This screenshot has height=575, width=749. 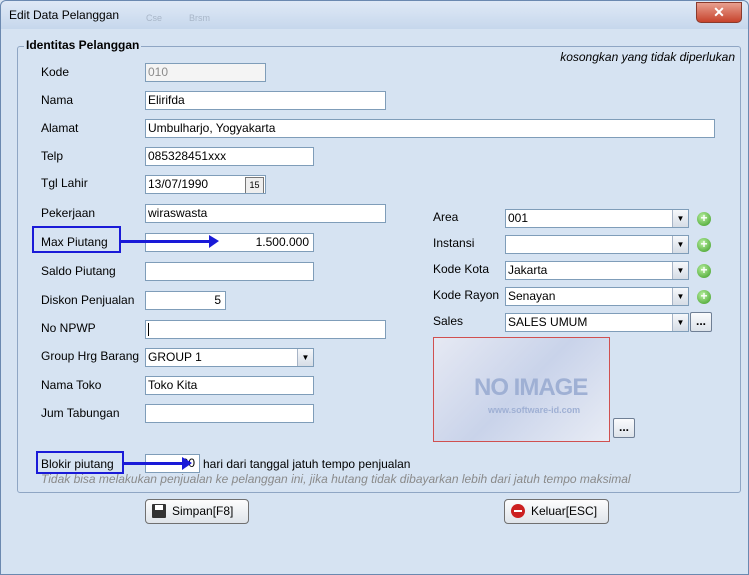 What do you see at coordinates (55, 72) in the screenshot?
I see `kode-label: Kode` at bounding box center [55, 72].